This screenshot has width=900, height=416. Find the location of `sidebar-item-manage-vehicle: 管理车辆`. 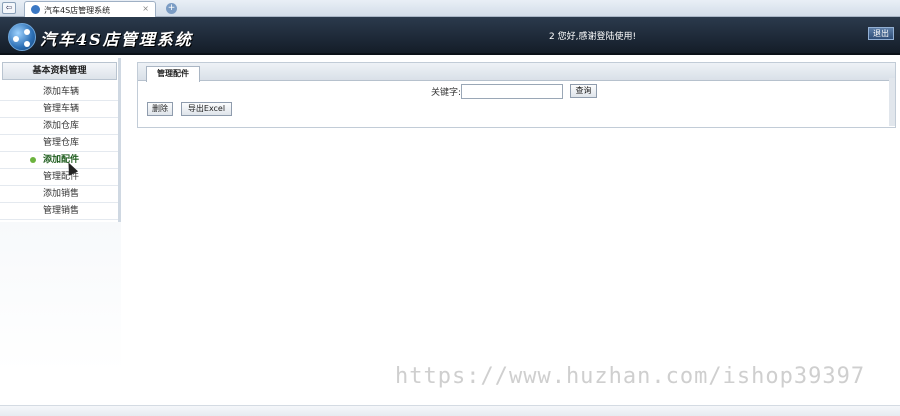

sidebar-item-manage-vehicle: 管理车辆 is located at coordinates (59, 109).